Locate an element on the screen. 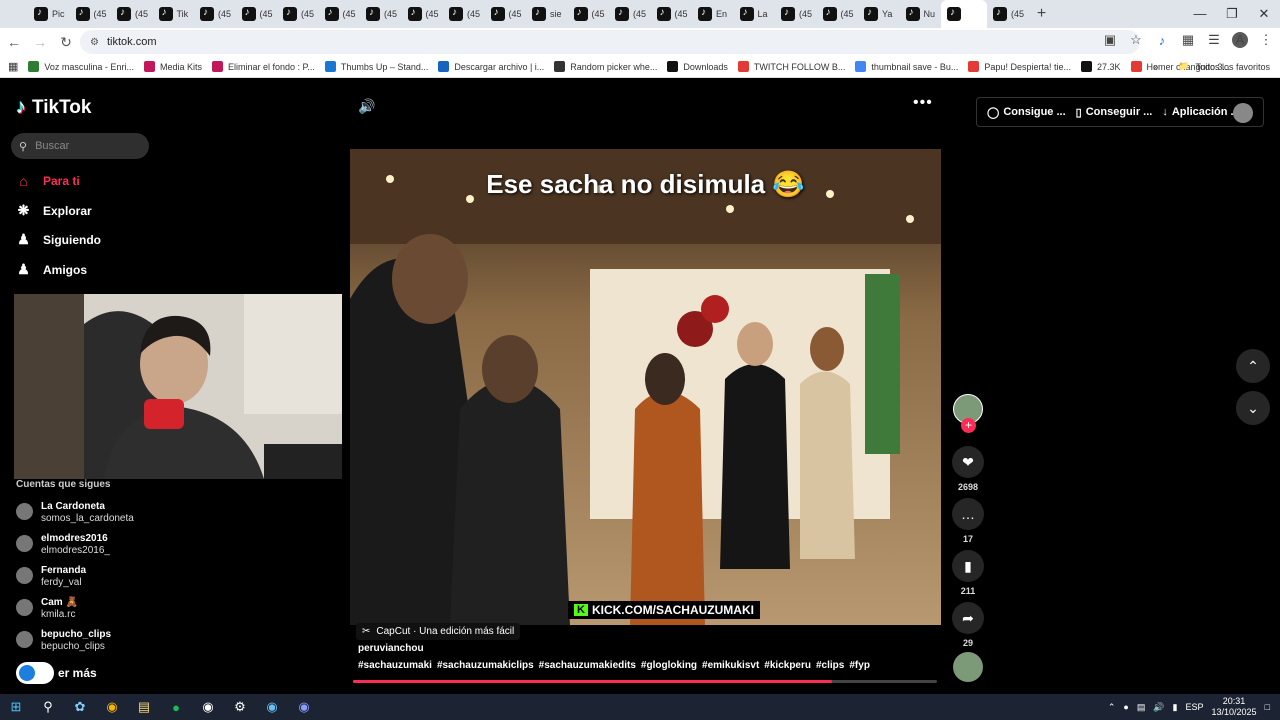  battery-icon: ▮ is located at coordinates (1175, 707).